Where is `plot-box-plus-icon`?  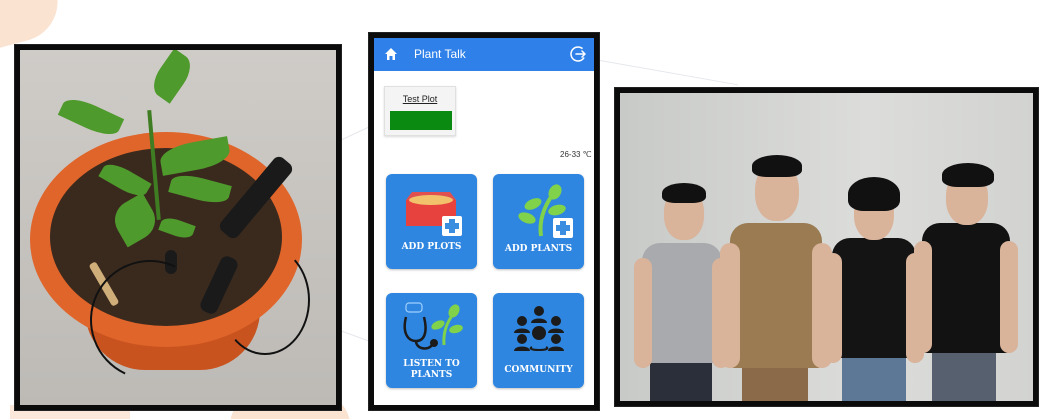
plot-box-plus-icon is located at coordinates (434, 214).